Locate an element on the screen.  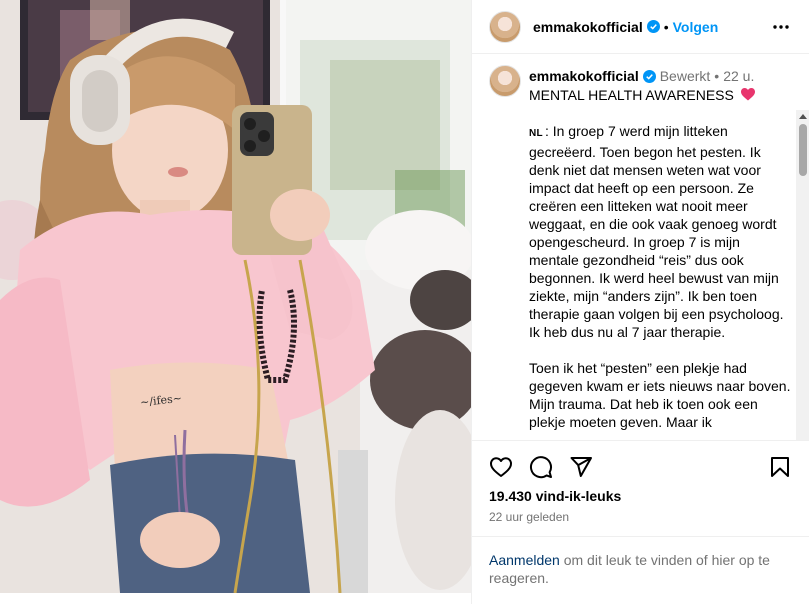
edited-label: Bewerkt is located at coordinates (685, 76).